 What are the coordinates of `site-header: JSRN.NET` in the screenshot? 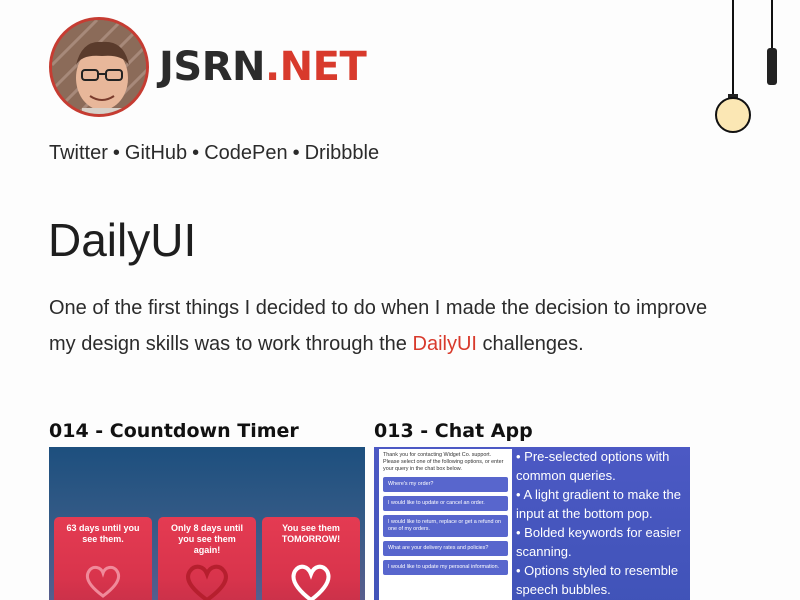 It's located at (208, 67).